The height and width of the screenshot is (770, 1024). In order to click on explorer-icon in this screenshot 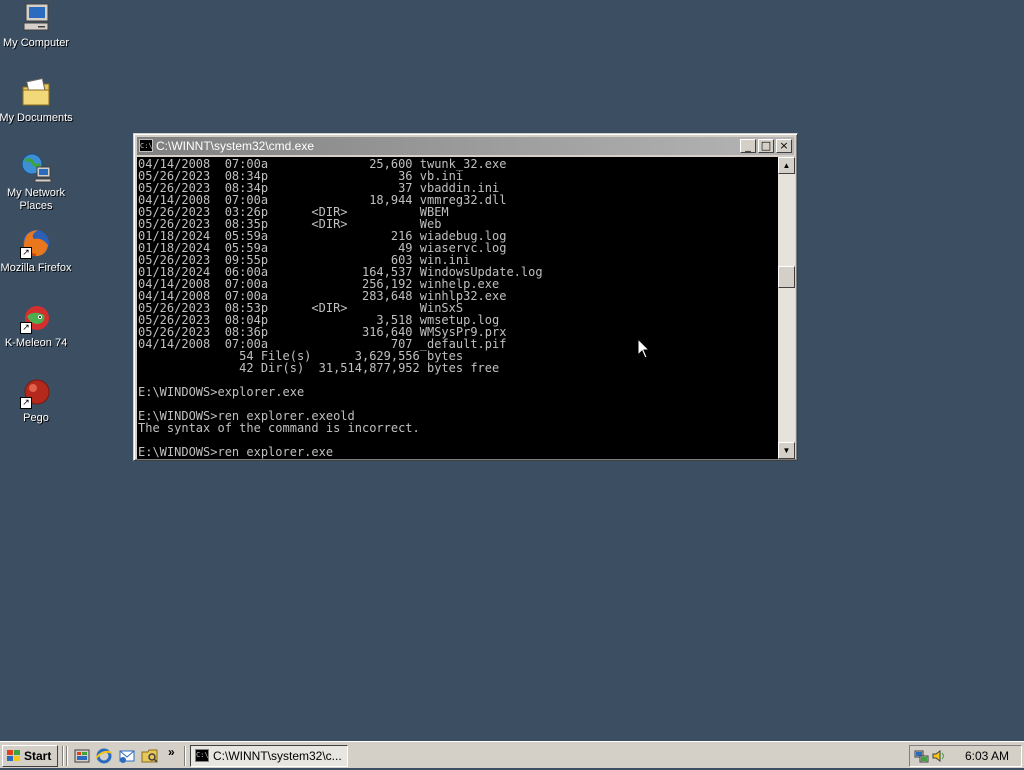, I will do `click(150, 756)`.